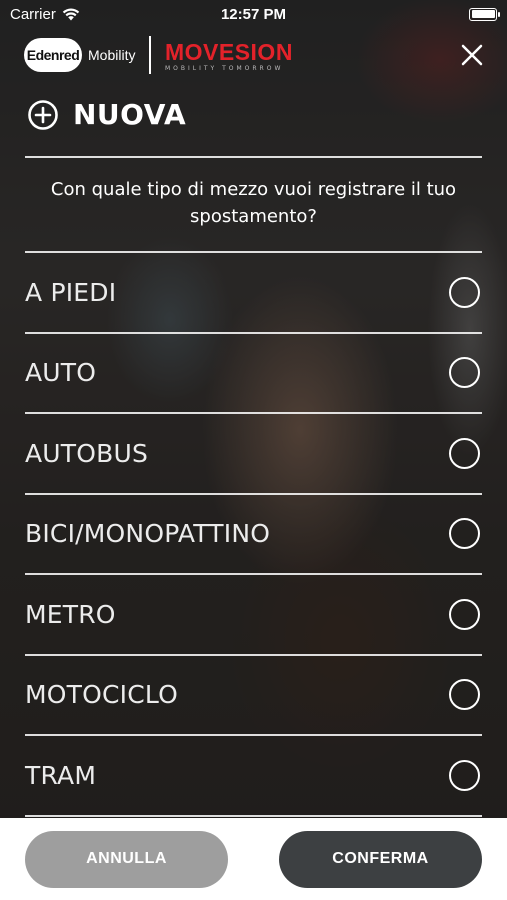 This screenshot has width=507, height=900. What do you see at coordinates (53, 55) in the screenshot?
I see `edenred-logo: Edenred` at bounding box center [53, 55].